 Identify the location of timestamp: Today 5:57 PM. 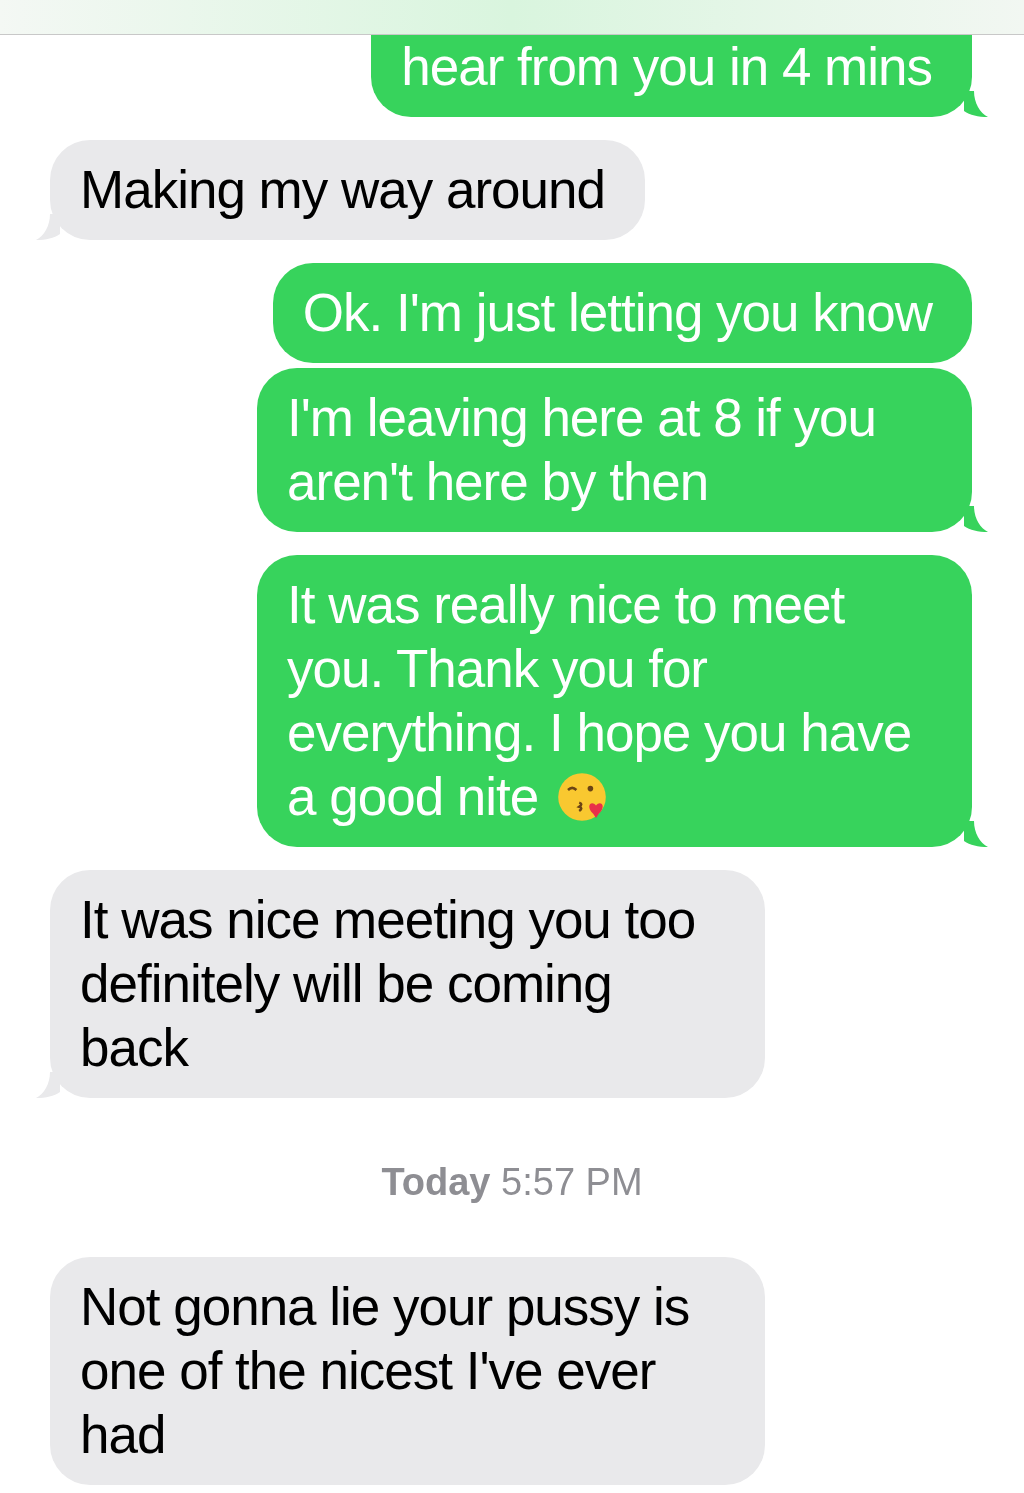
(512, 1182).